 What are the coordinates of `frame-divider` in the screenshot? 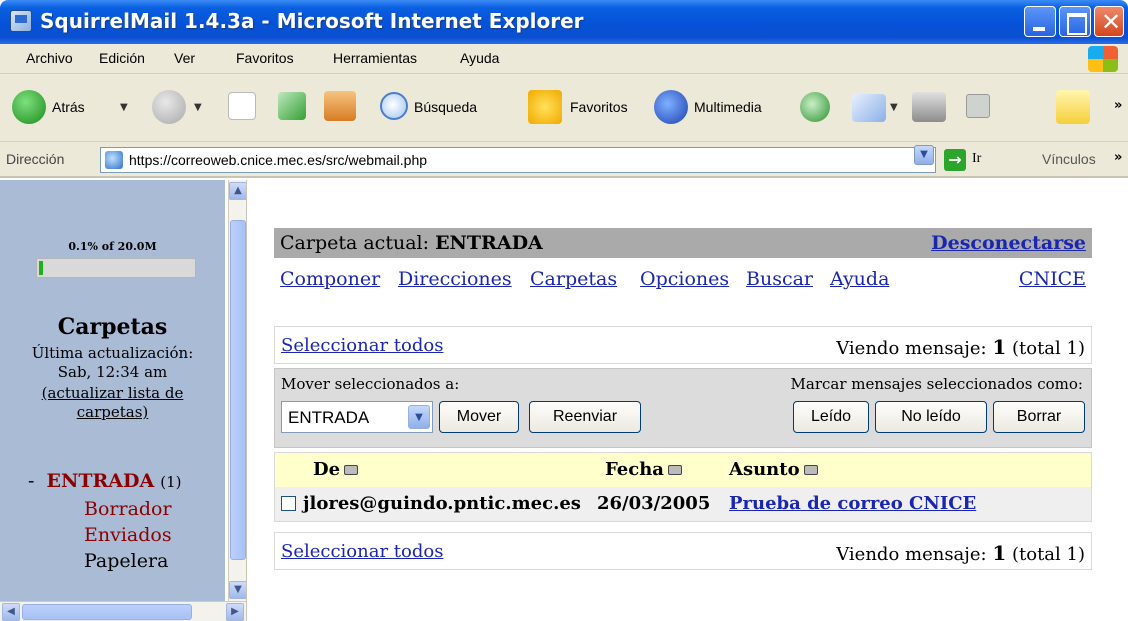 It's located at (251, 400).